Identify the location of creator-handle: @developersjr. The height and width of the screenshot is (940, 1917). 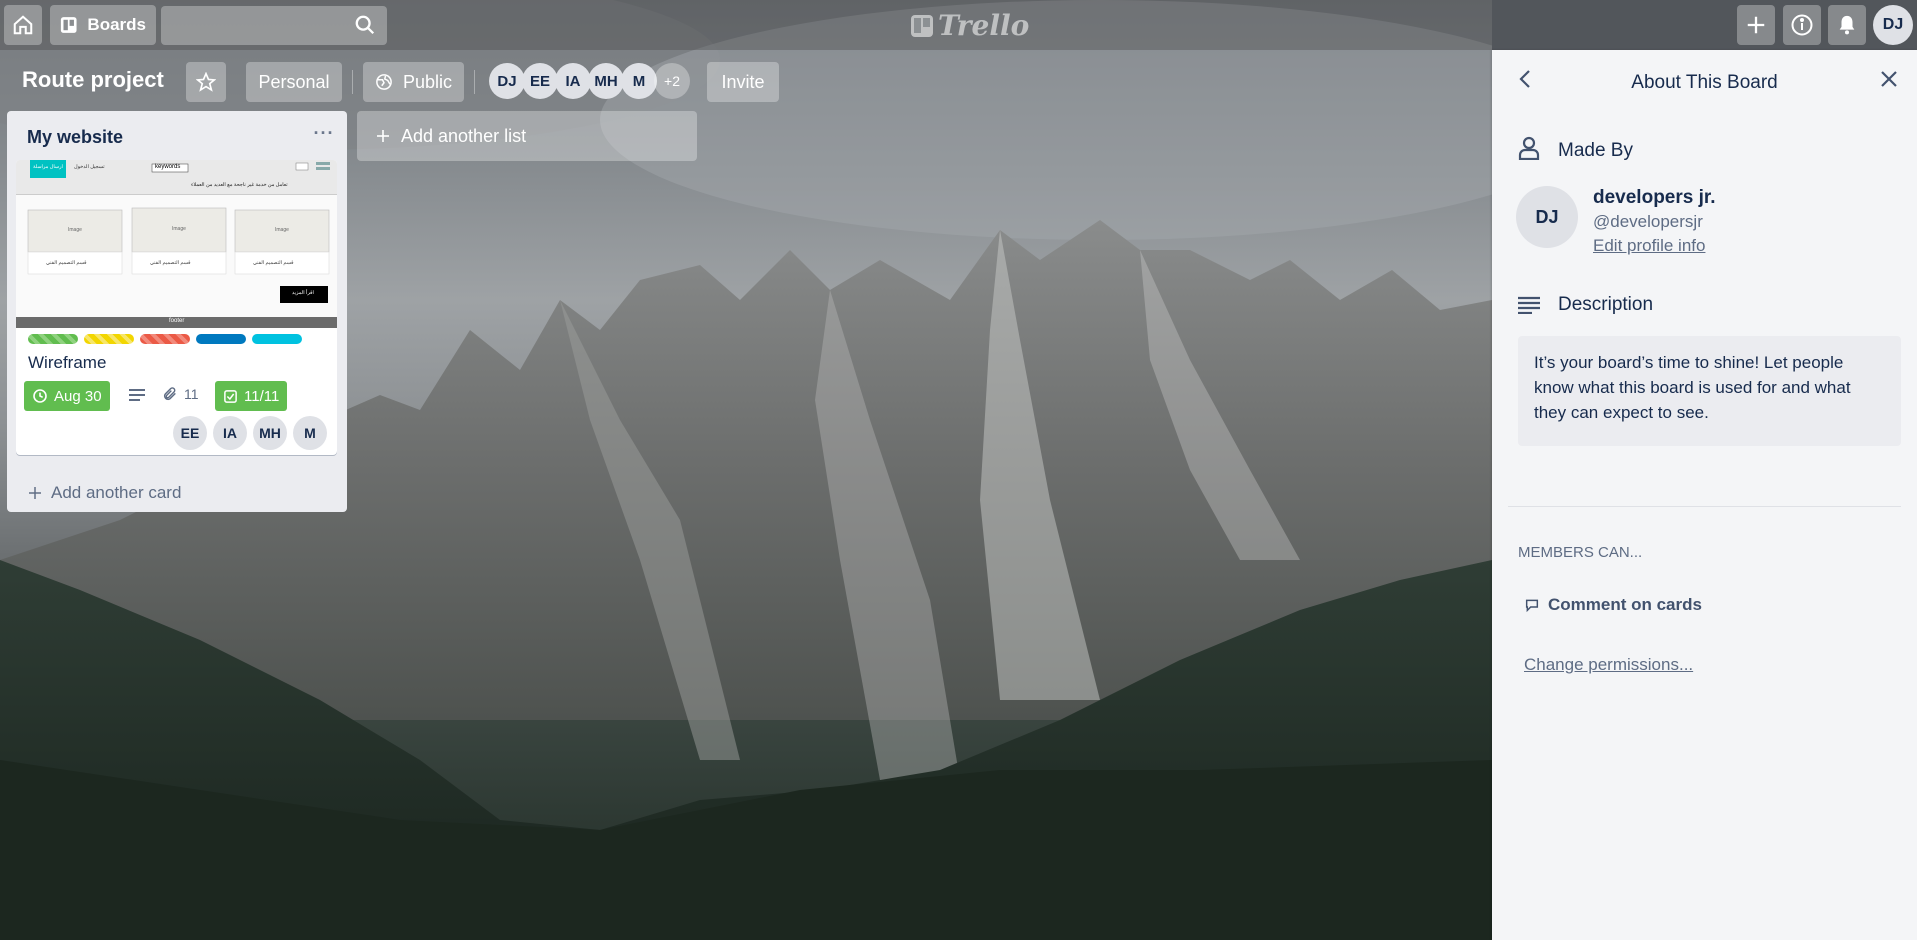
(1648, 221).